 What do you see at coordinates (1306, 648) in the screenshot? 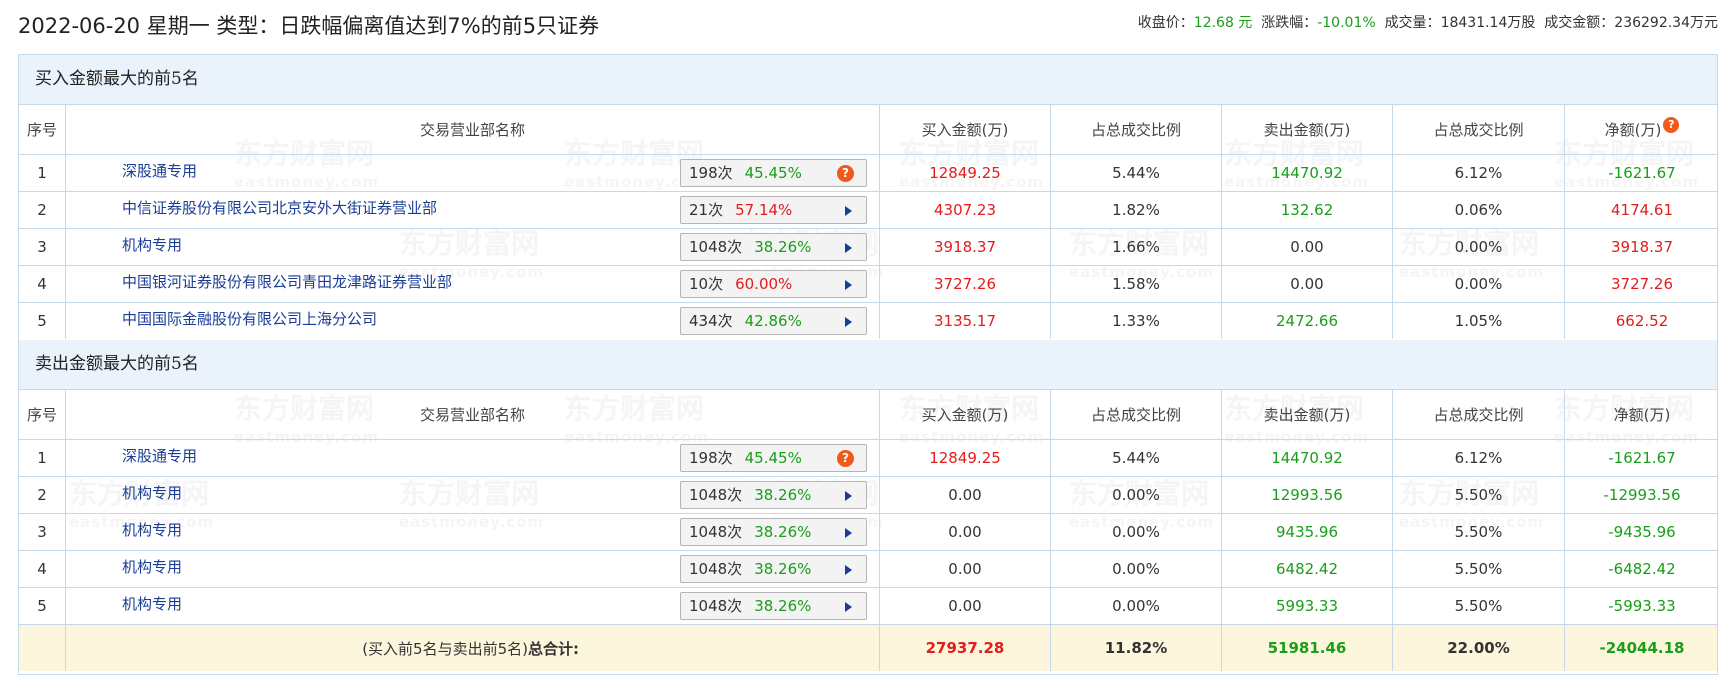
I see `total-sell-amount: 51981.46` at bounding box center [1306, 648].